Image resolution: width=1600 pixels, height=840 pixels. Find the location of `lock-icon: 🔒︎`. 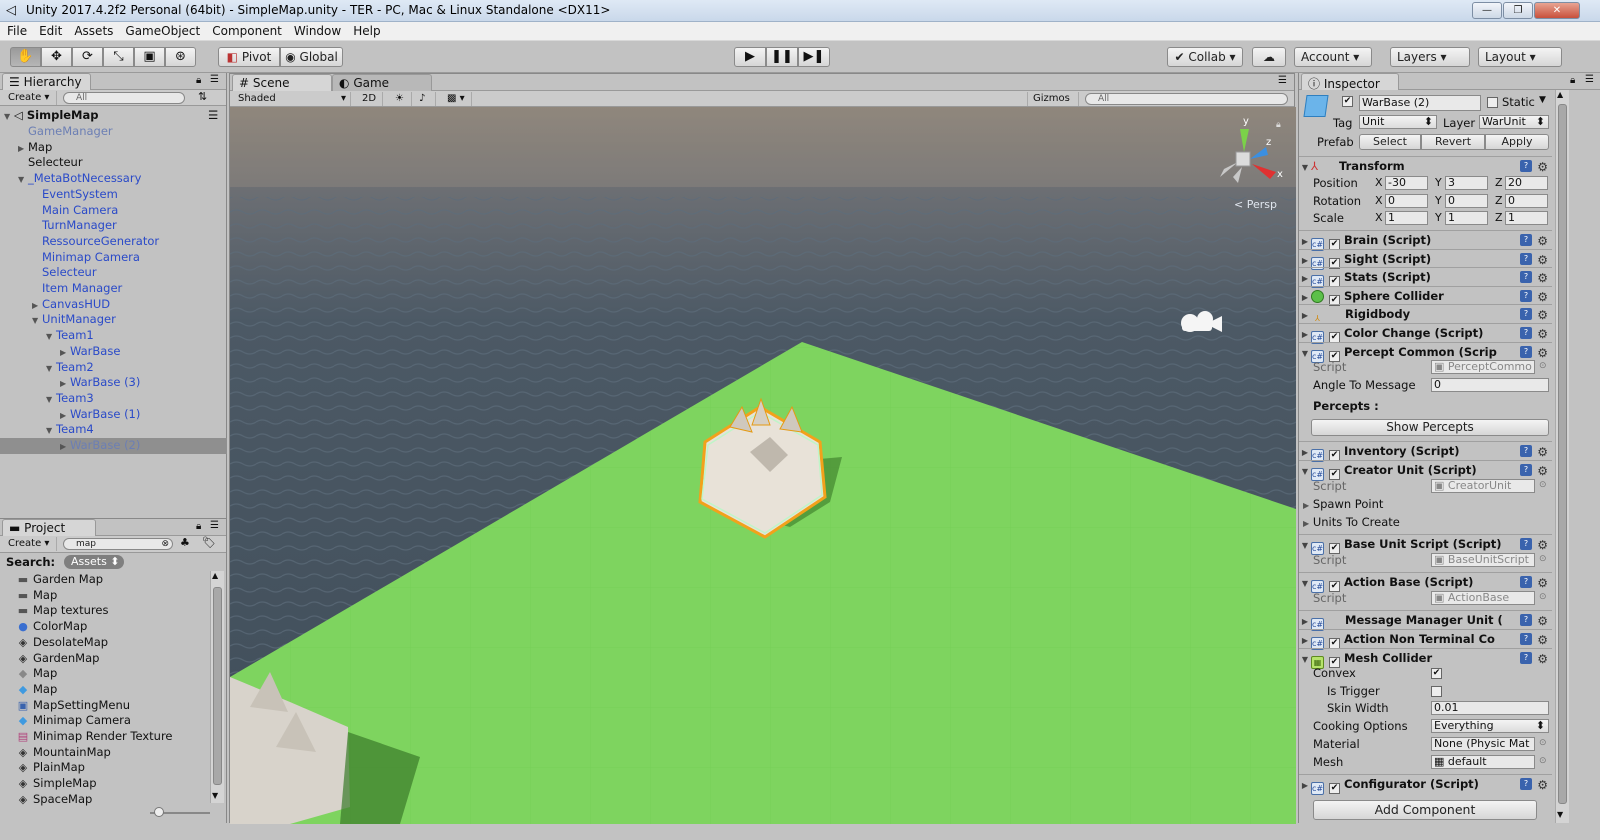

lock-icon: 🔒︎ is located at coordinates (1572, 80).